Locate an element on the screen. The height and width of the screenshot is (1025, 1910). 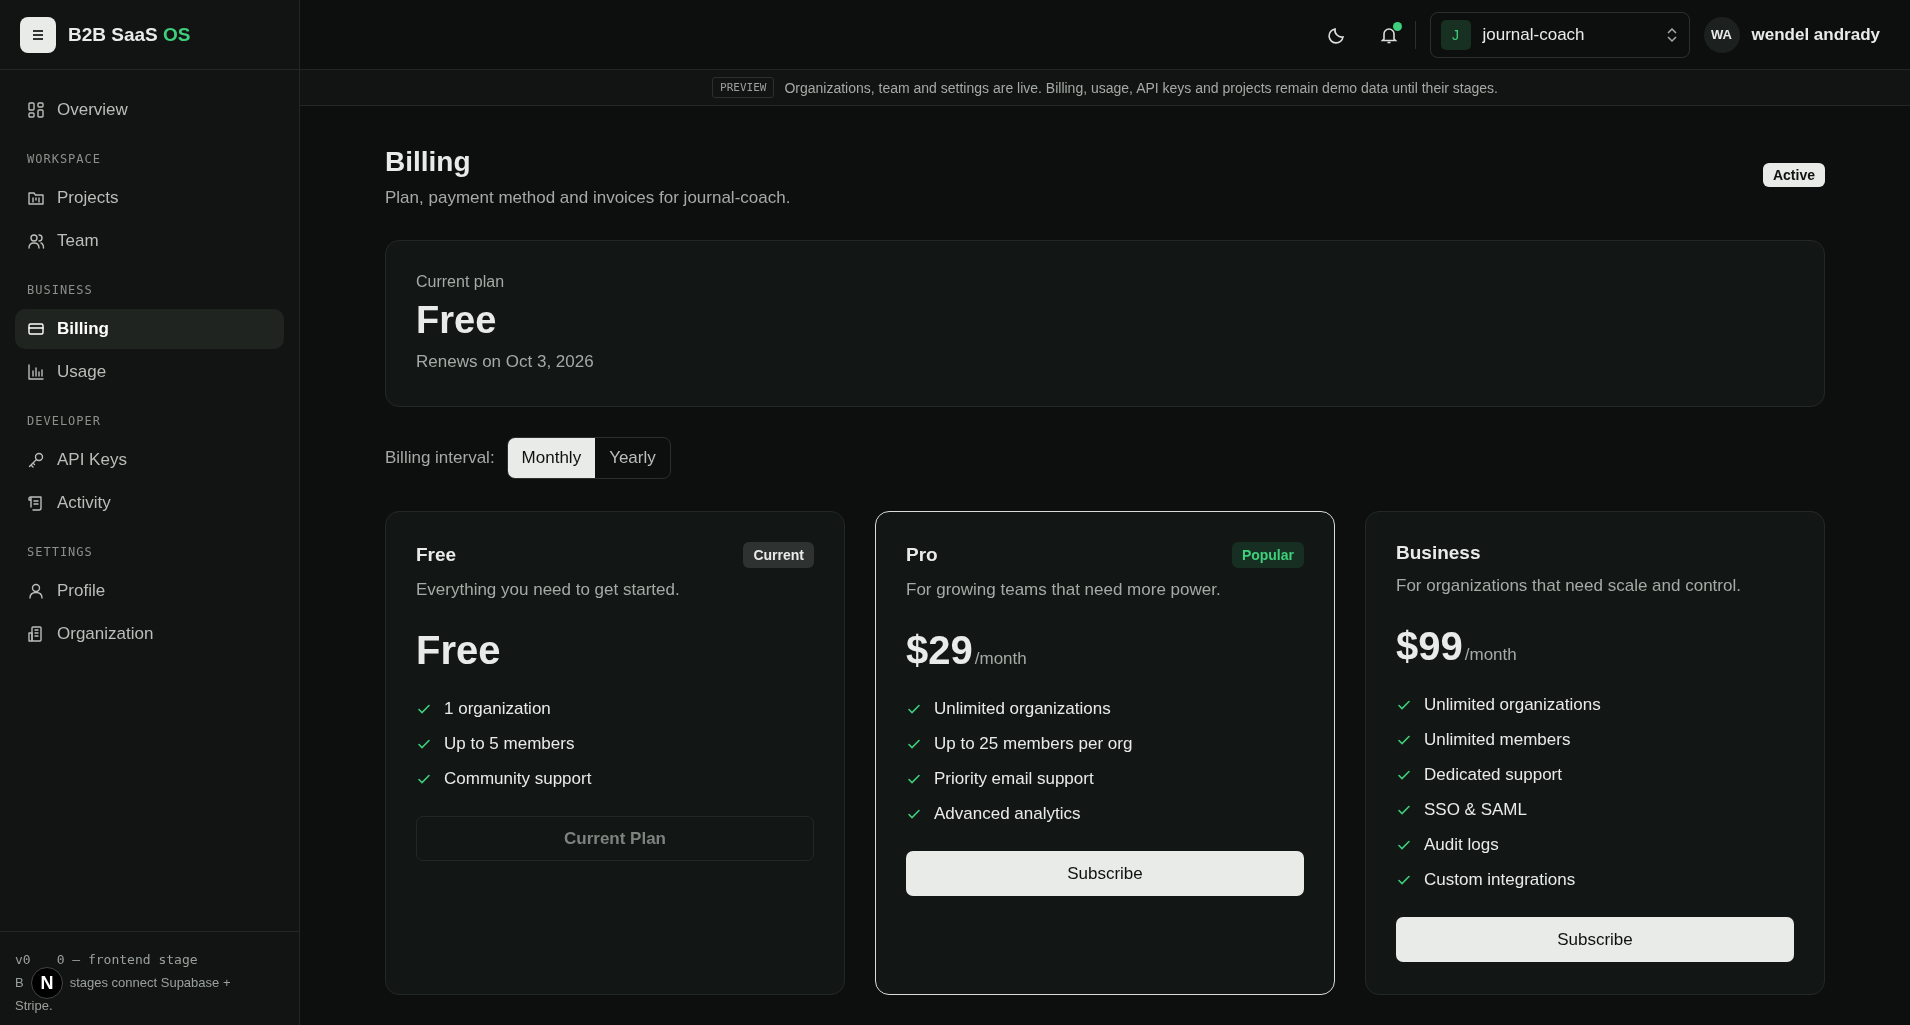
renewal-date: Renews on Oct 3, 2026 is located at coordinates (505, 362).